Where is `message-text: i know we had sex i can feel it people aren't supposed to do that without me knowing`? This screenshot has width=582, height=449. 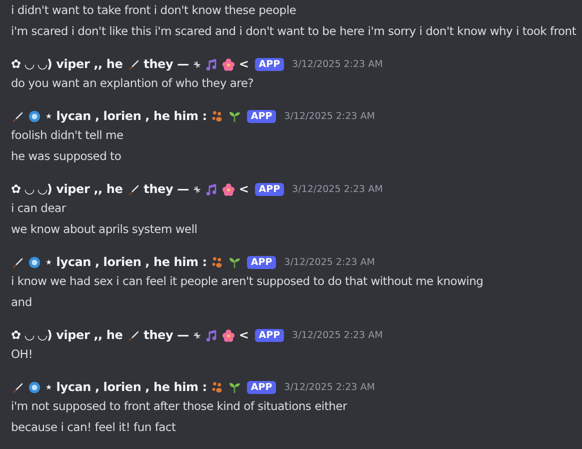 message-text: i know we had sex i can feel it people aren't supposed to do that without me knowing is located at coordinates (247, 281).